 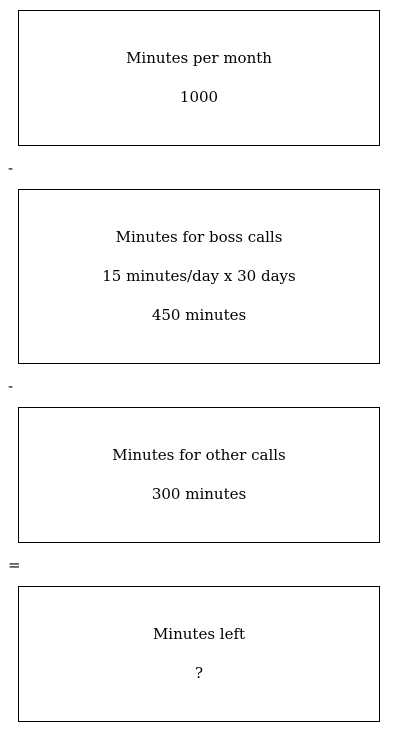 I want to click on box-label: Minutes left, so click(x=199, y=634).